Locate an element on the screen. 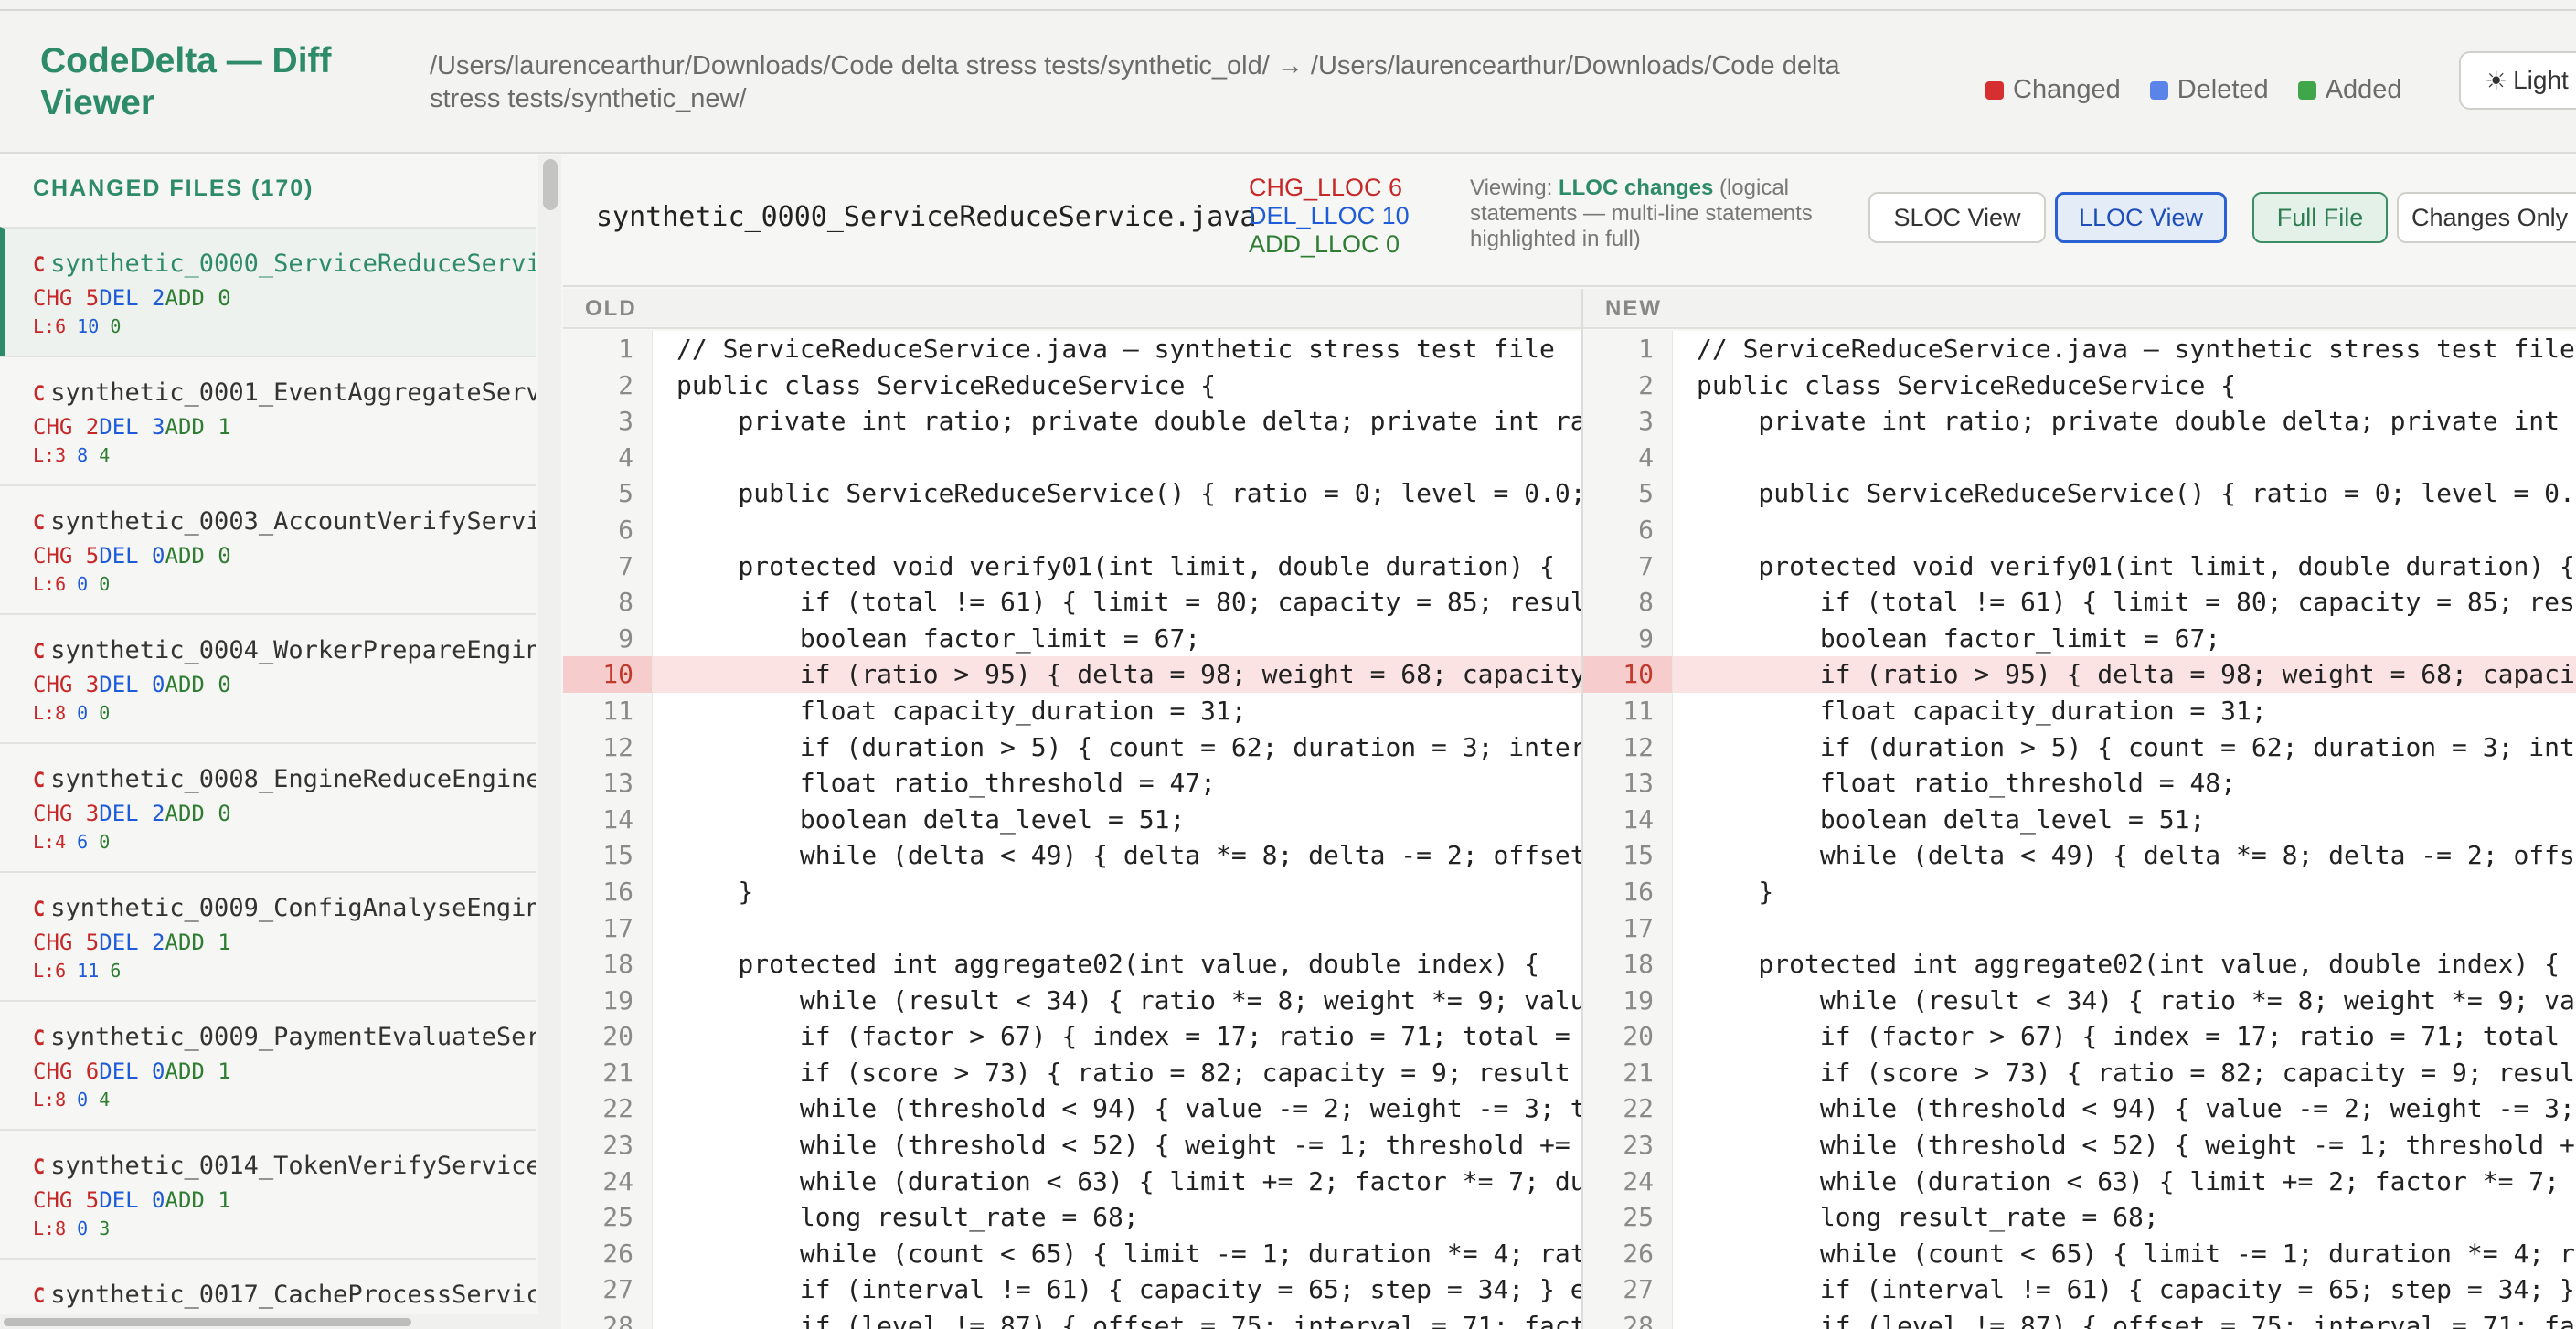 The height and width of the screenshot is (1329, 2576). line-number: 20 is located at coordinates (608, 1036).